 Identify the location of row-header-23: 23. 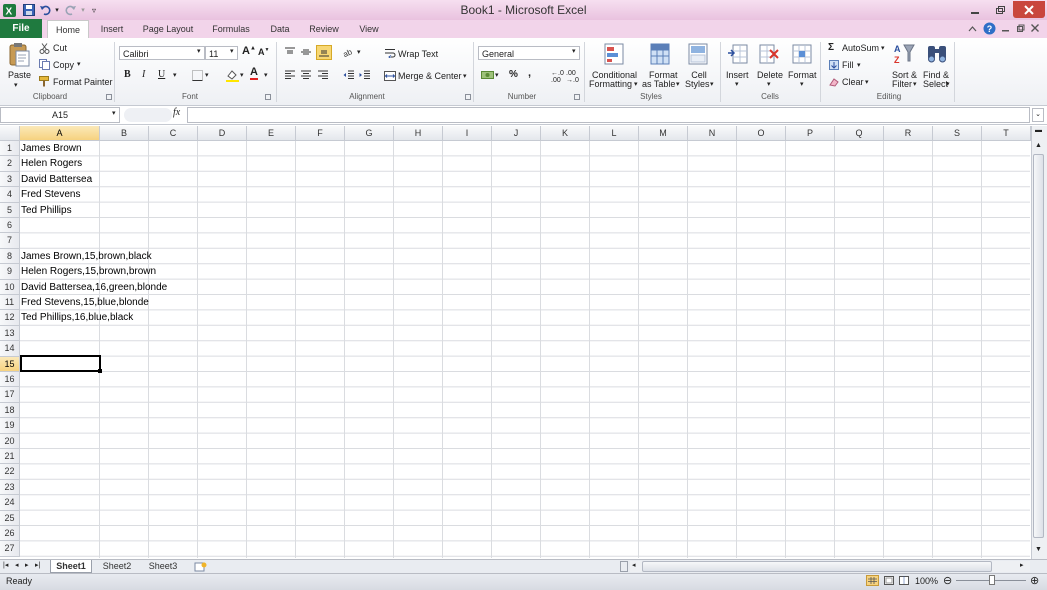
(10, 487).